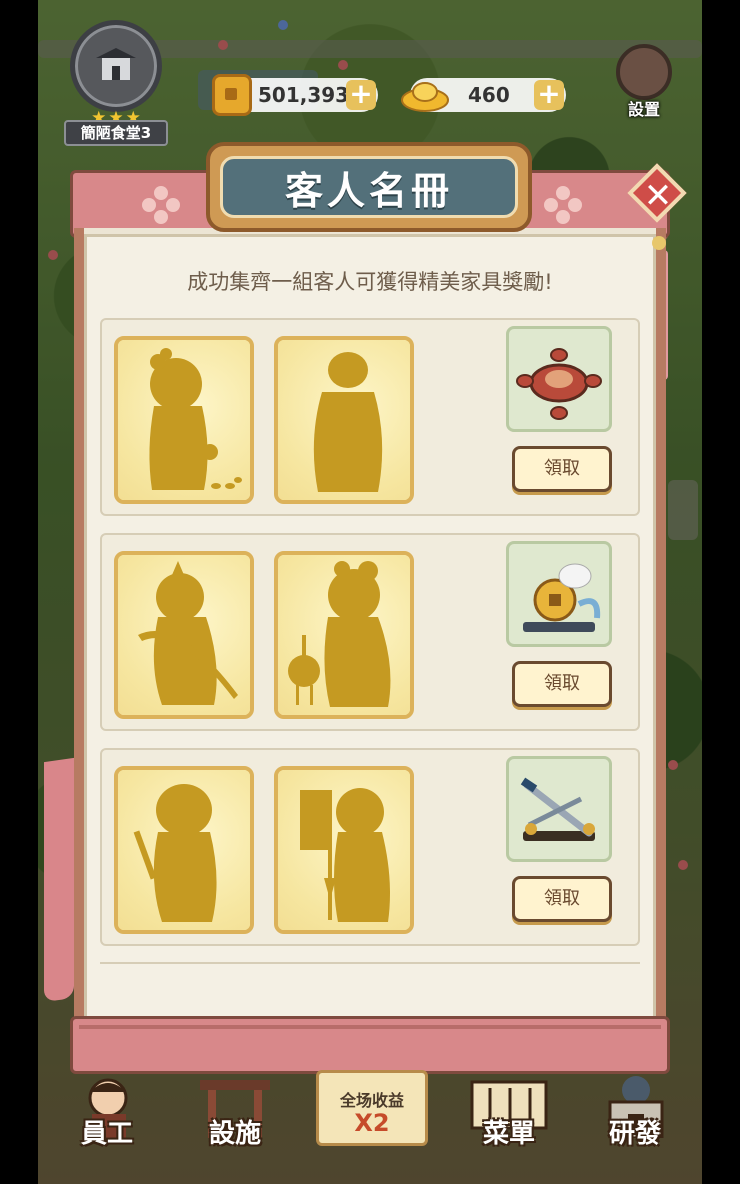 Image resolution: width=740 pixels, height=1184 pixels. I want to click on sword-rack-icon, so click(557, 809).